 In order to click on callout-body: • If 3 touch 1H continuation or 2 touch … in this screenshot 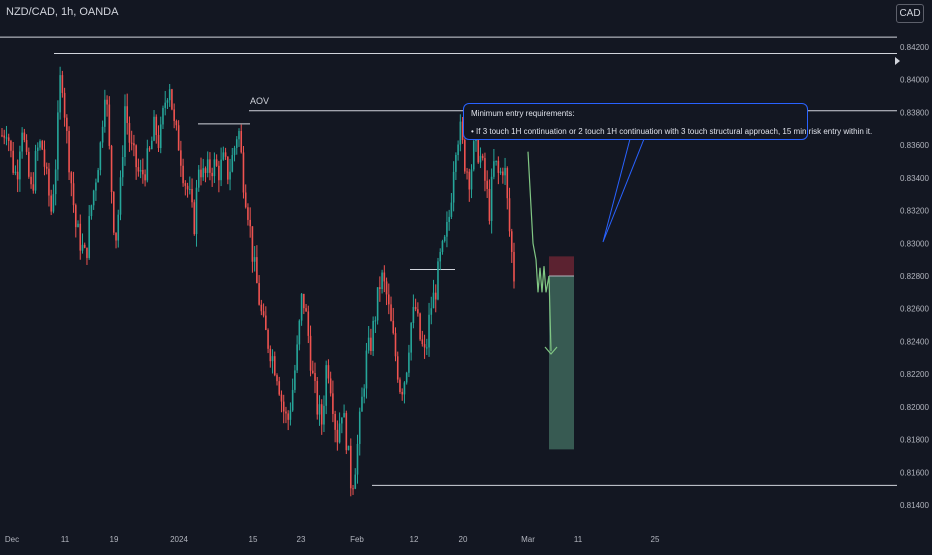, I will do `click(672, 131)`.